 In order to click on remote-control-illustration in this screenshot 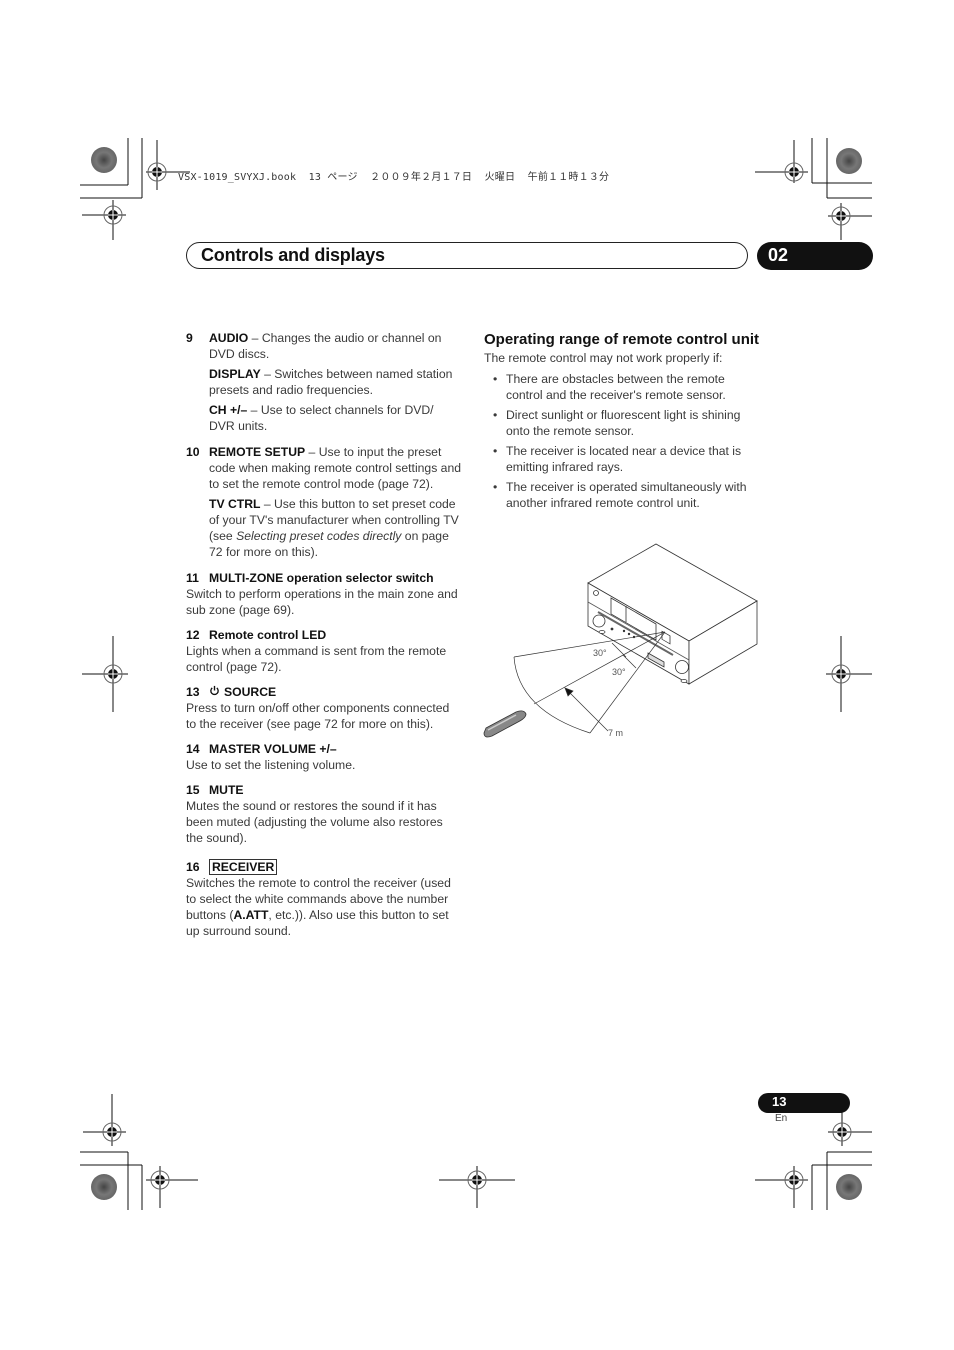, I will do `click(505, 724)`.